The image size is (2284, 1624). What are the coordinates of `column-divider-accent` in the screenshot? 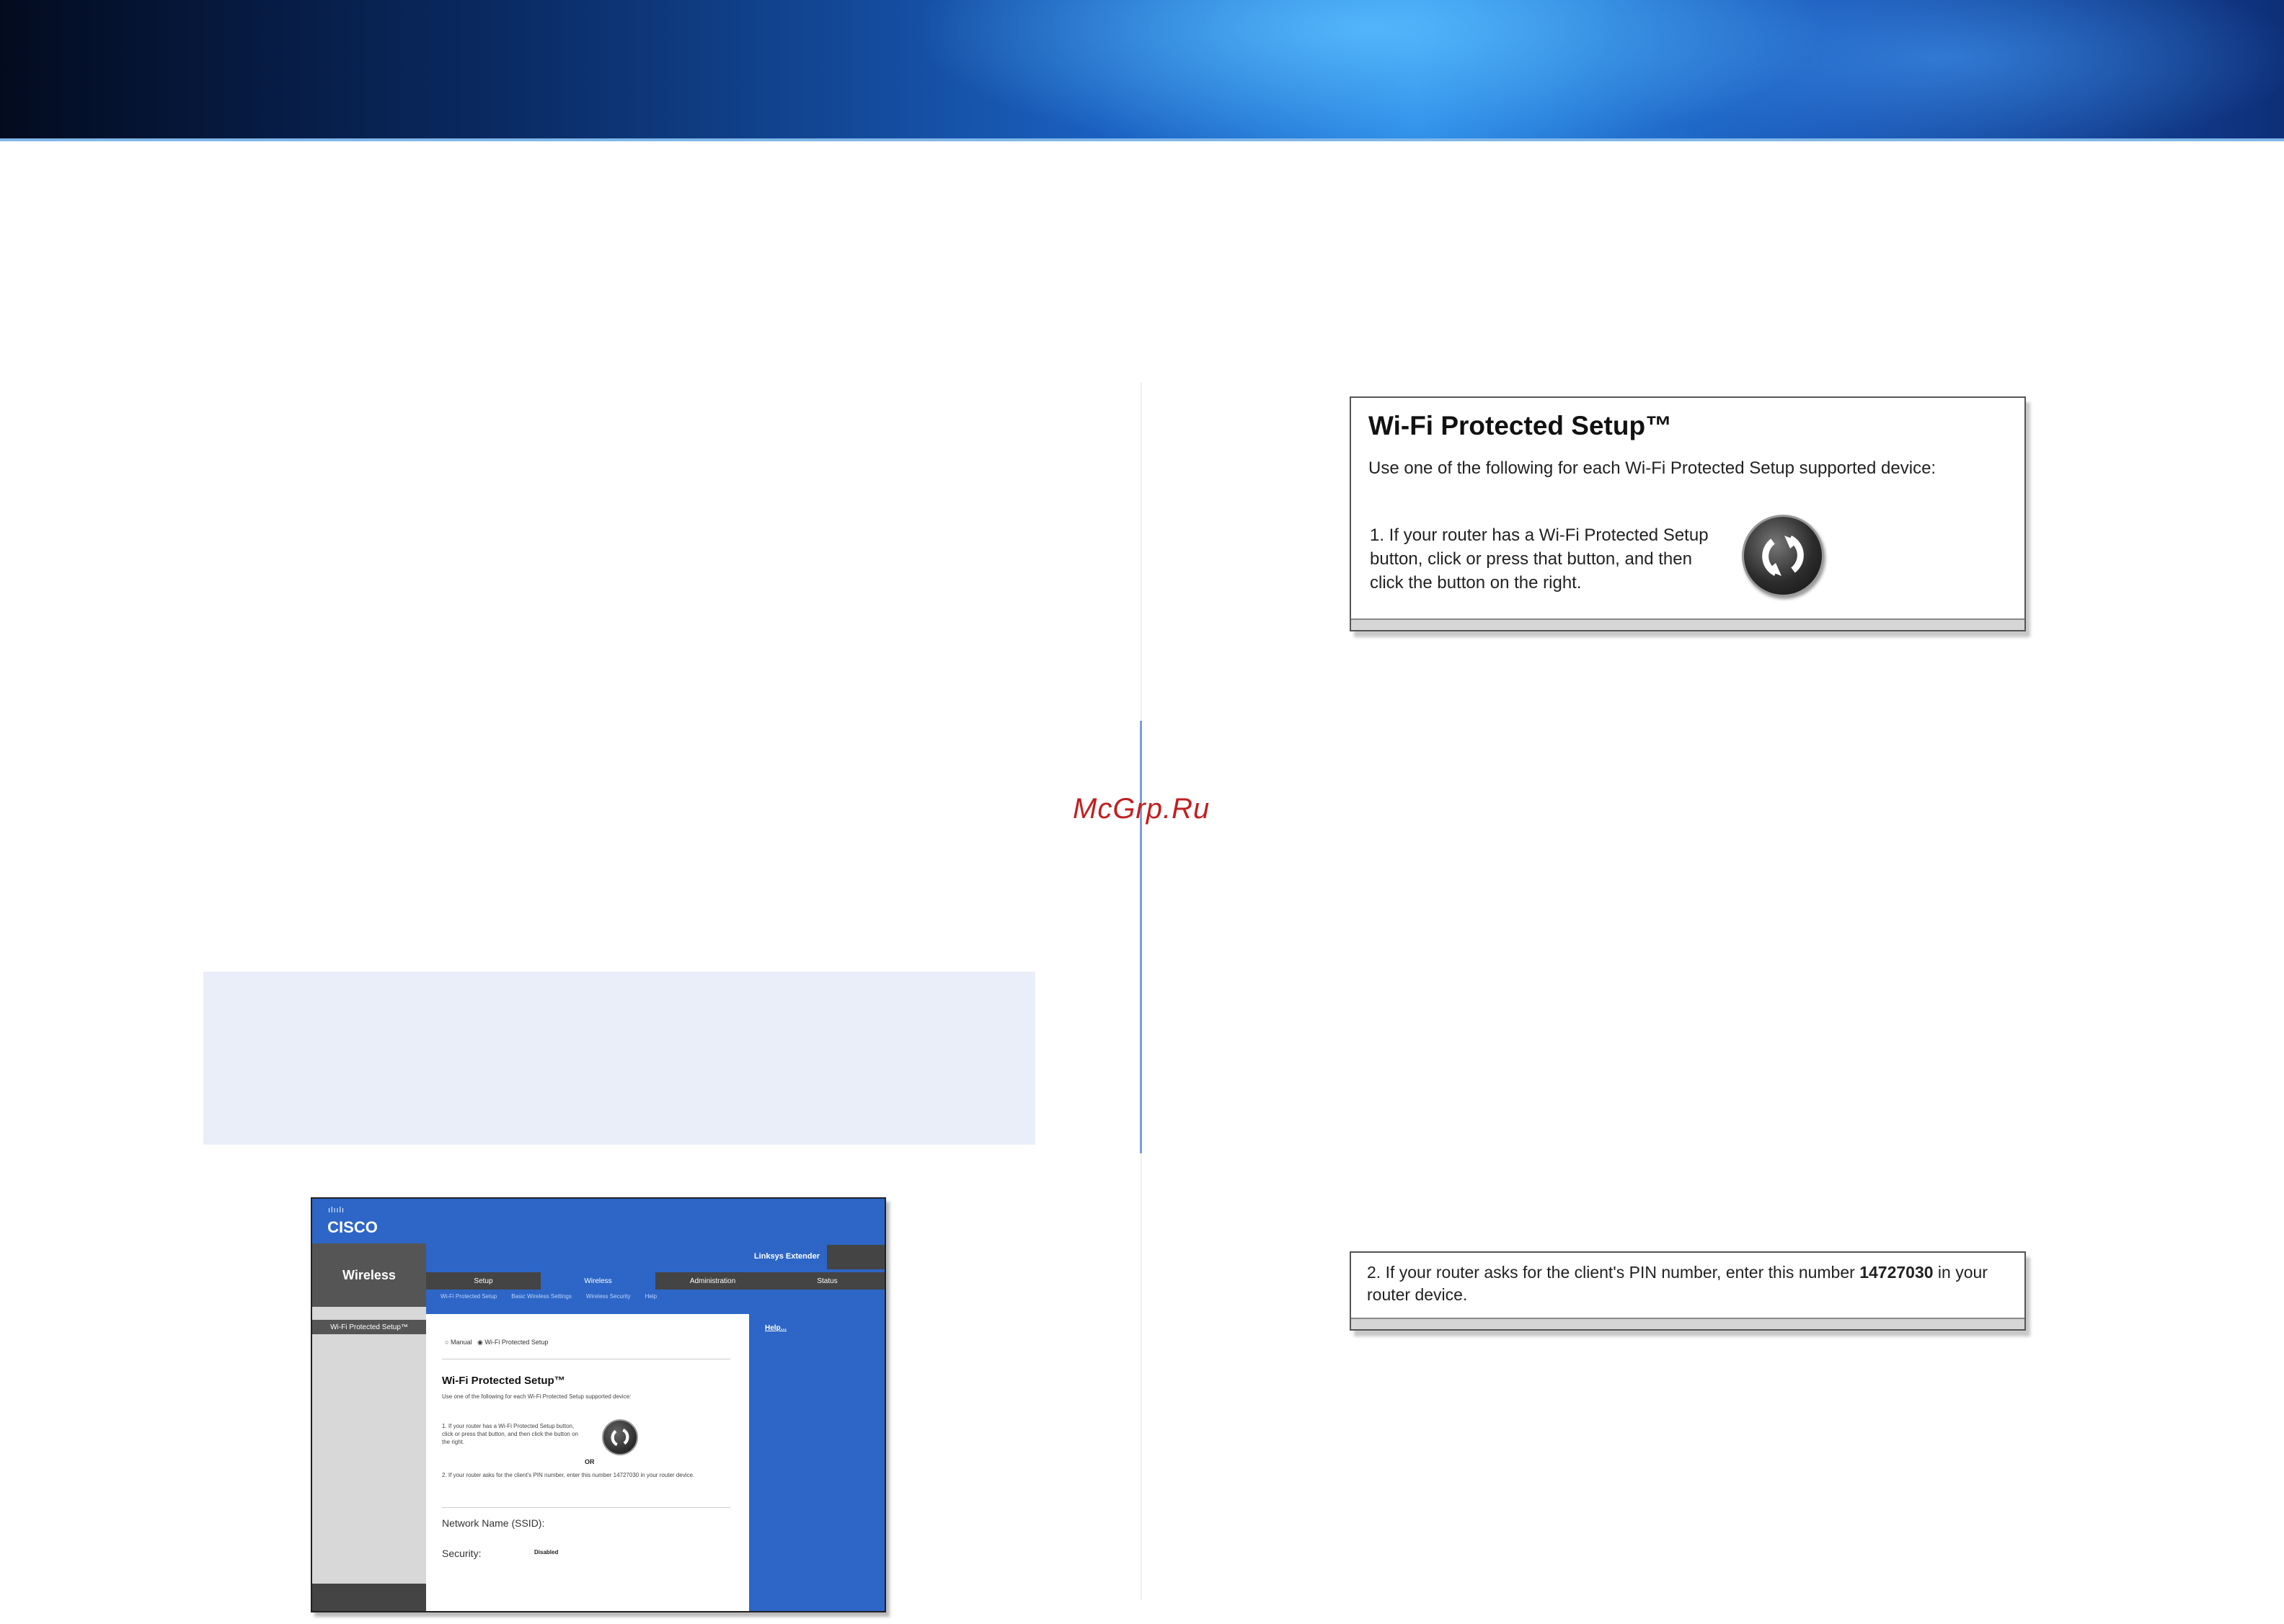 It's located at (1141, 937).